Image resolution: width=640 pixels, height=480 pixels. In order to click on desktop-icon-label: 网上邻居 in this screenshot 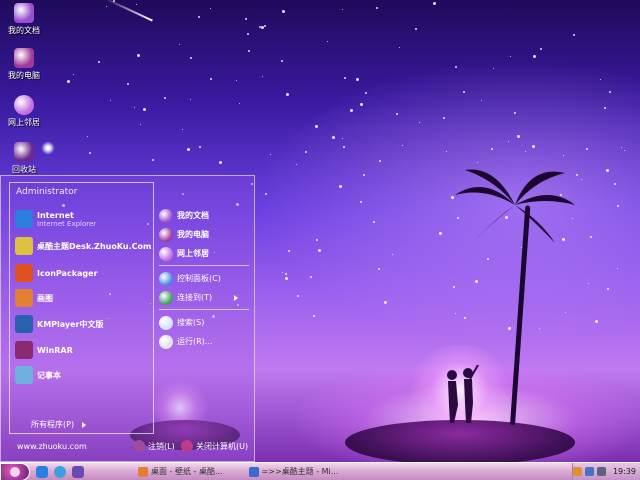, I will do `click(24, 122)`.